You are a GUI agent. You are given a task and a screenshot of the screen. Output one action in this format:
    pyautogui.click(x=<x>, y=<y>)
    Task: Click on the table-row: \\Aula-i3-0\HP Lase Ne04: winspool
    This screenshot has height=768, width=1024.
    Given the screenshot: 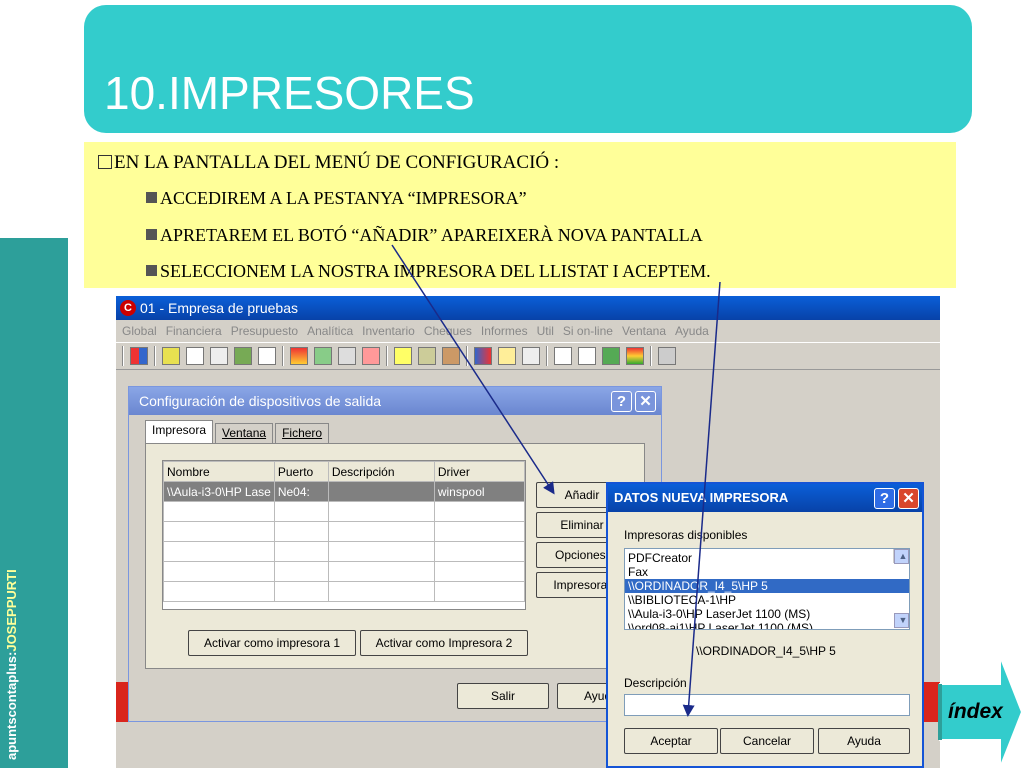 What is the action you would take?
    pyautogui.click(x=344, y=491)
    